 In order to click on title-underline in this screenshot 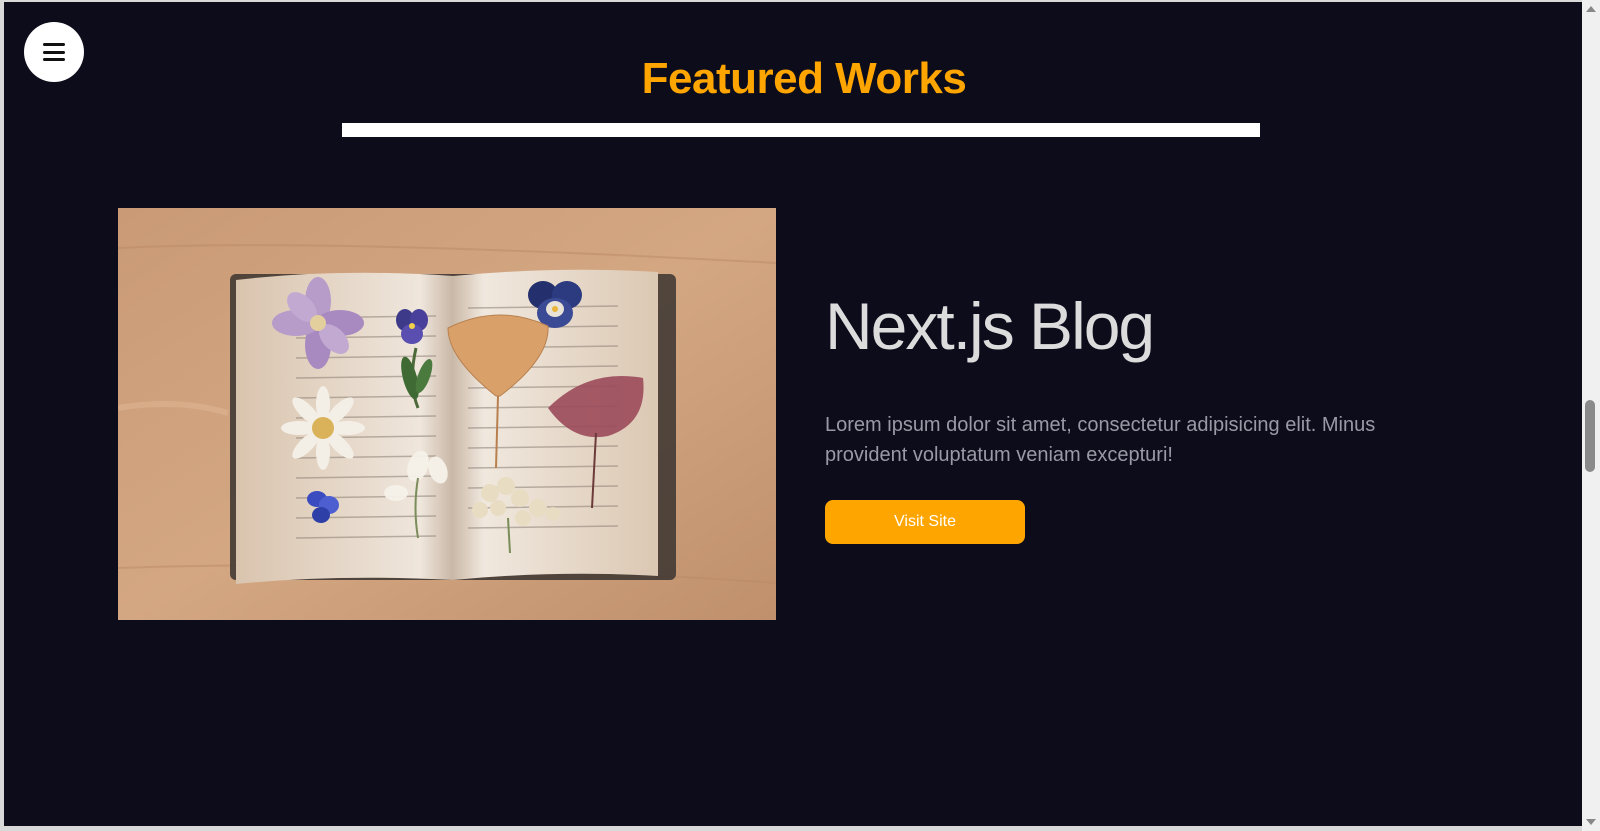, I will do `click(801, 130)`.